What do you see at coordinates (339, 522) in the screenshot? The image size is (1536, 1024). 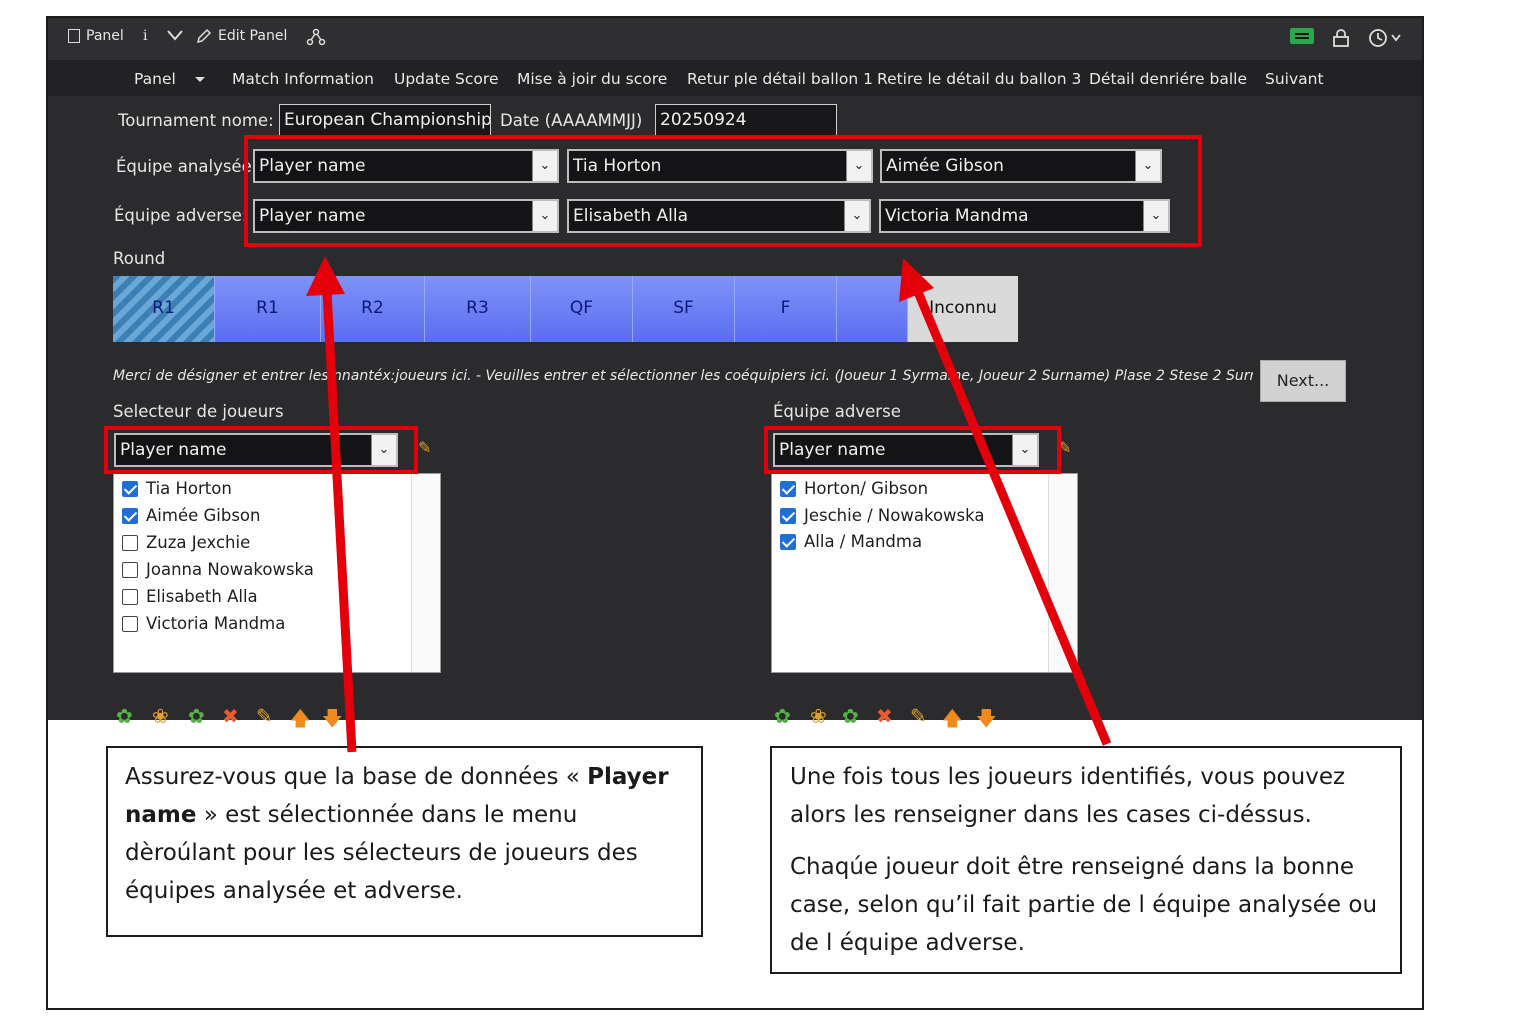 I see `annotation-arrow-left` at bounding box center [339, 522].